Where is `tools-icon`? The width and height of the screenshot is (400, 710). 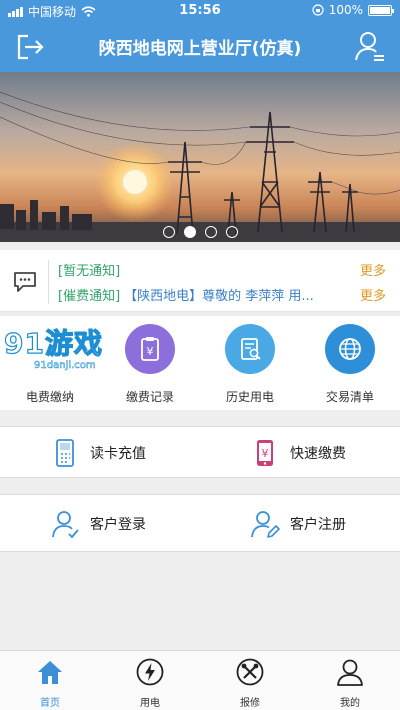 tools-icon is located at coordinates (250, 672).